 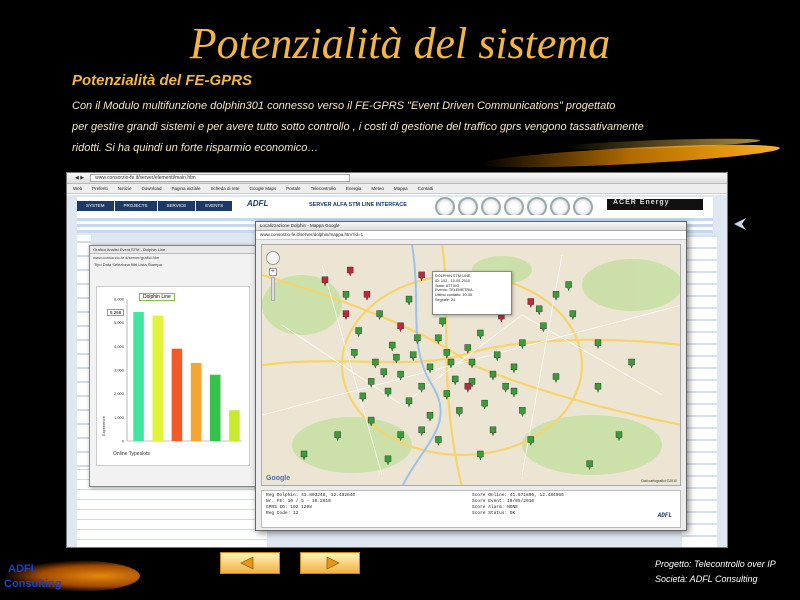 I want to click on arrow-left-icon, so click(x=247, y=563).